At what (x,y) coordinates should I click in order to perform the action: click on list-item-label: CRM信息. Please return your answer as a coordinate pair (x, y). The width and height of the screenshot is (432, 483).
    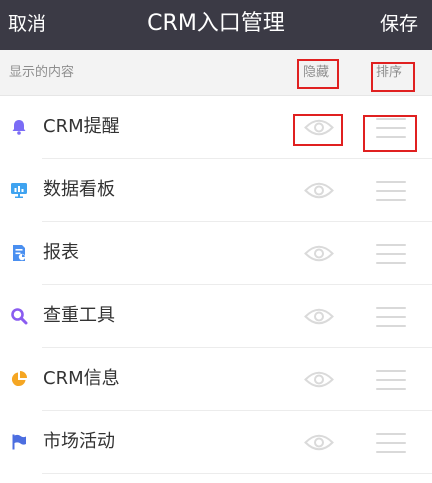
    Looking at the image, I should click on (81, 378).